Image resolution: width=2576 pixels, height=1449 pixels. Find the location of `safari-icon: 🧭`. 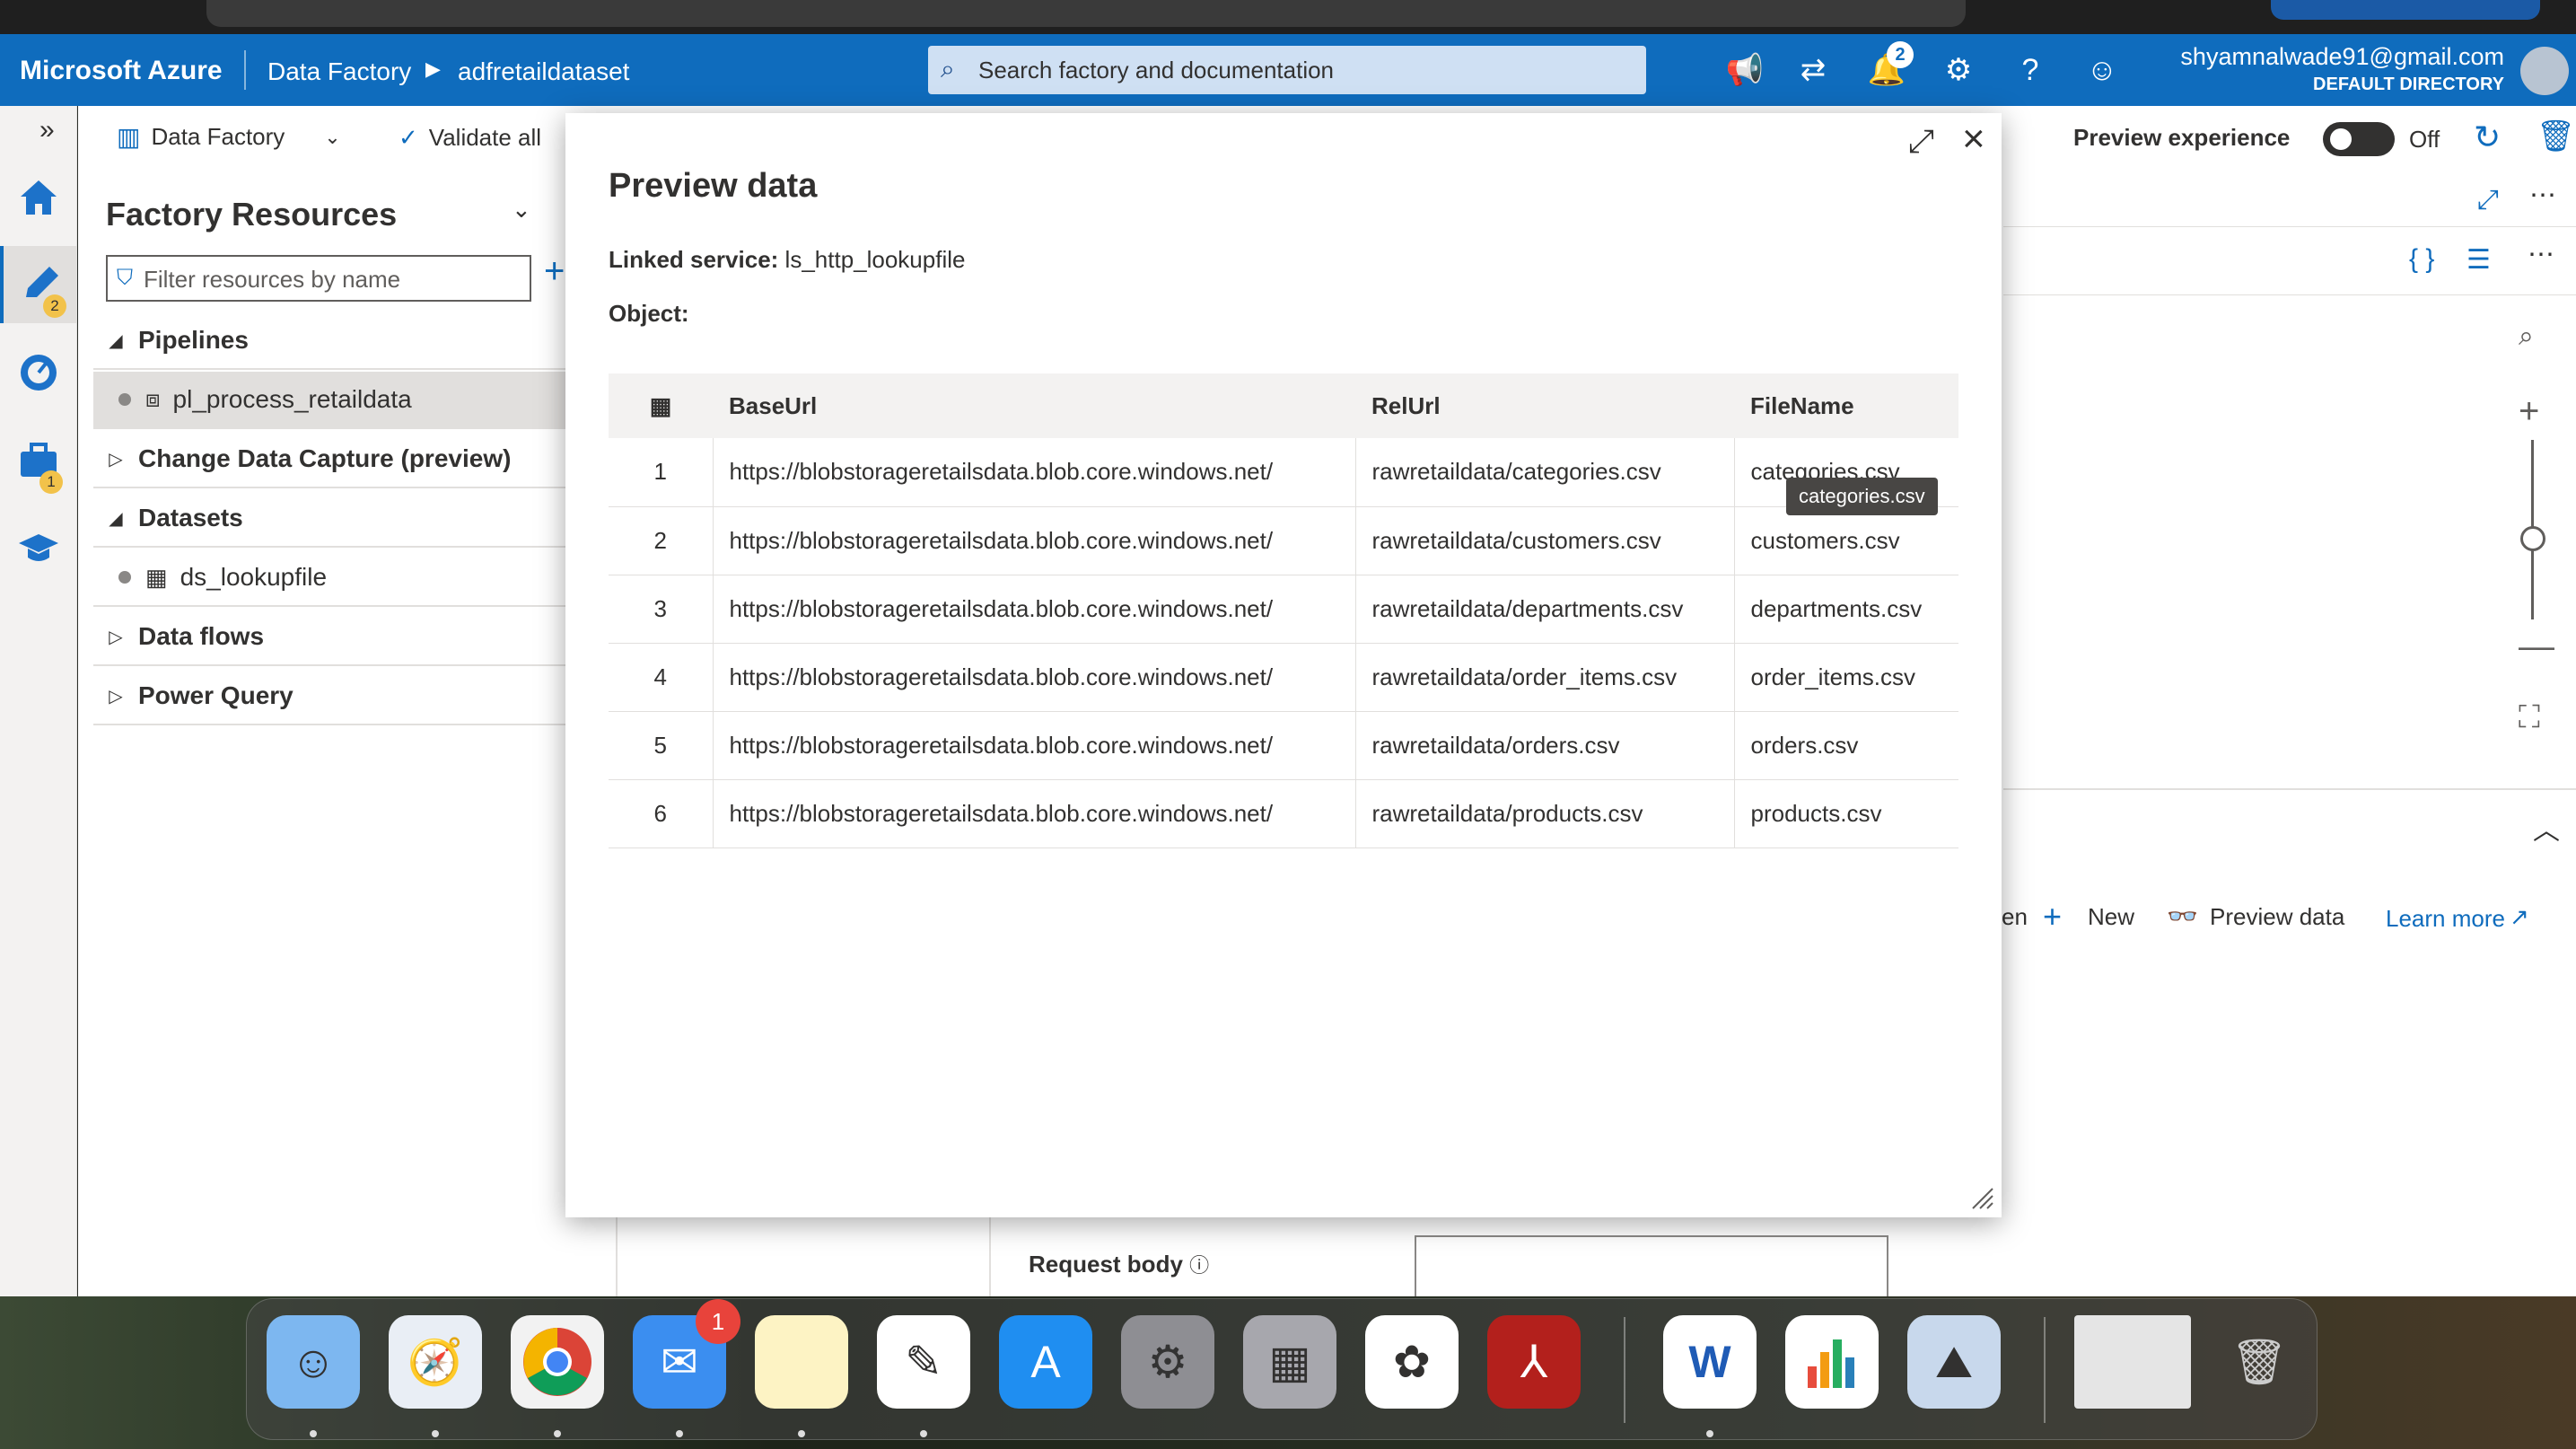

safari-icon: 🧭 is located at coordinates (435, 1362).